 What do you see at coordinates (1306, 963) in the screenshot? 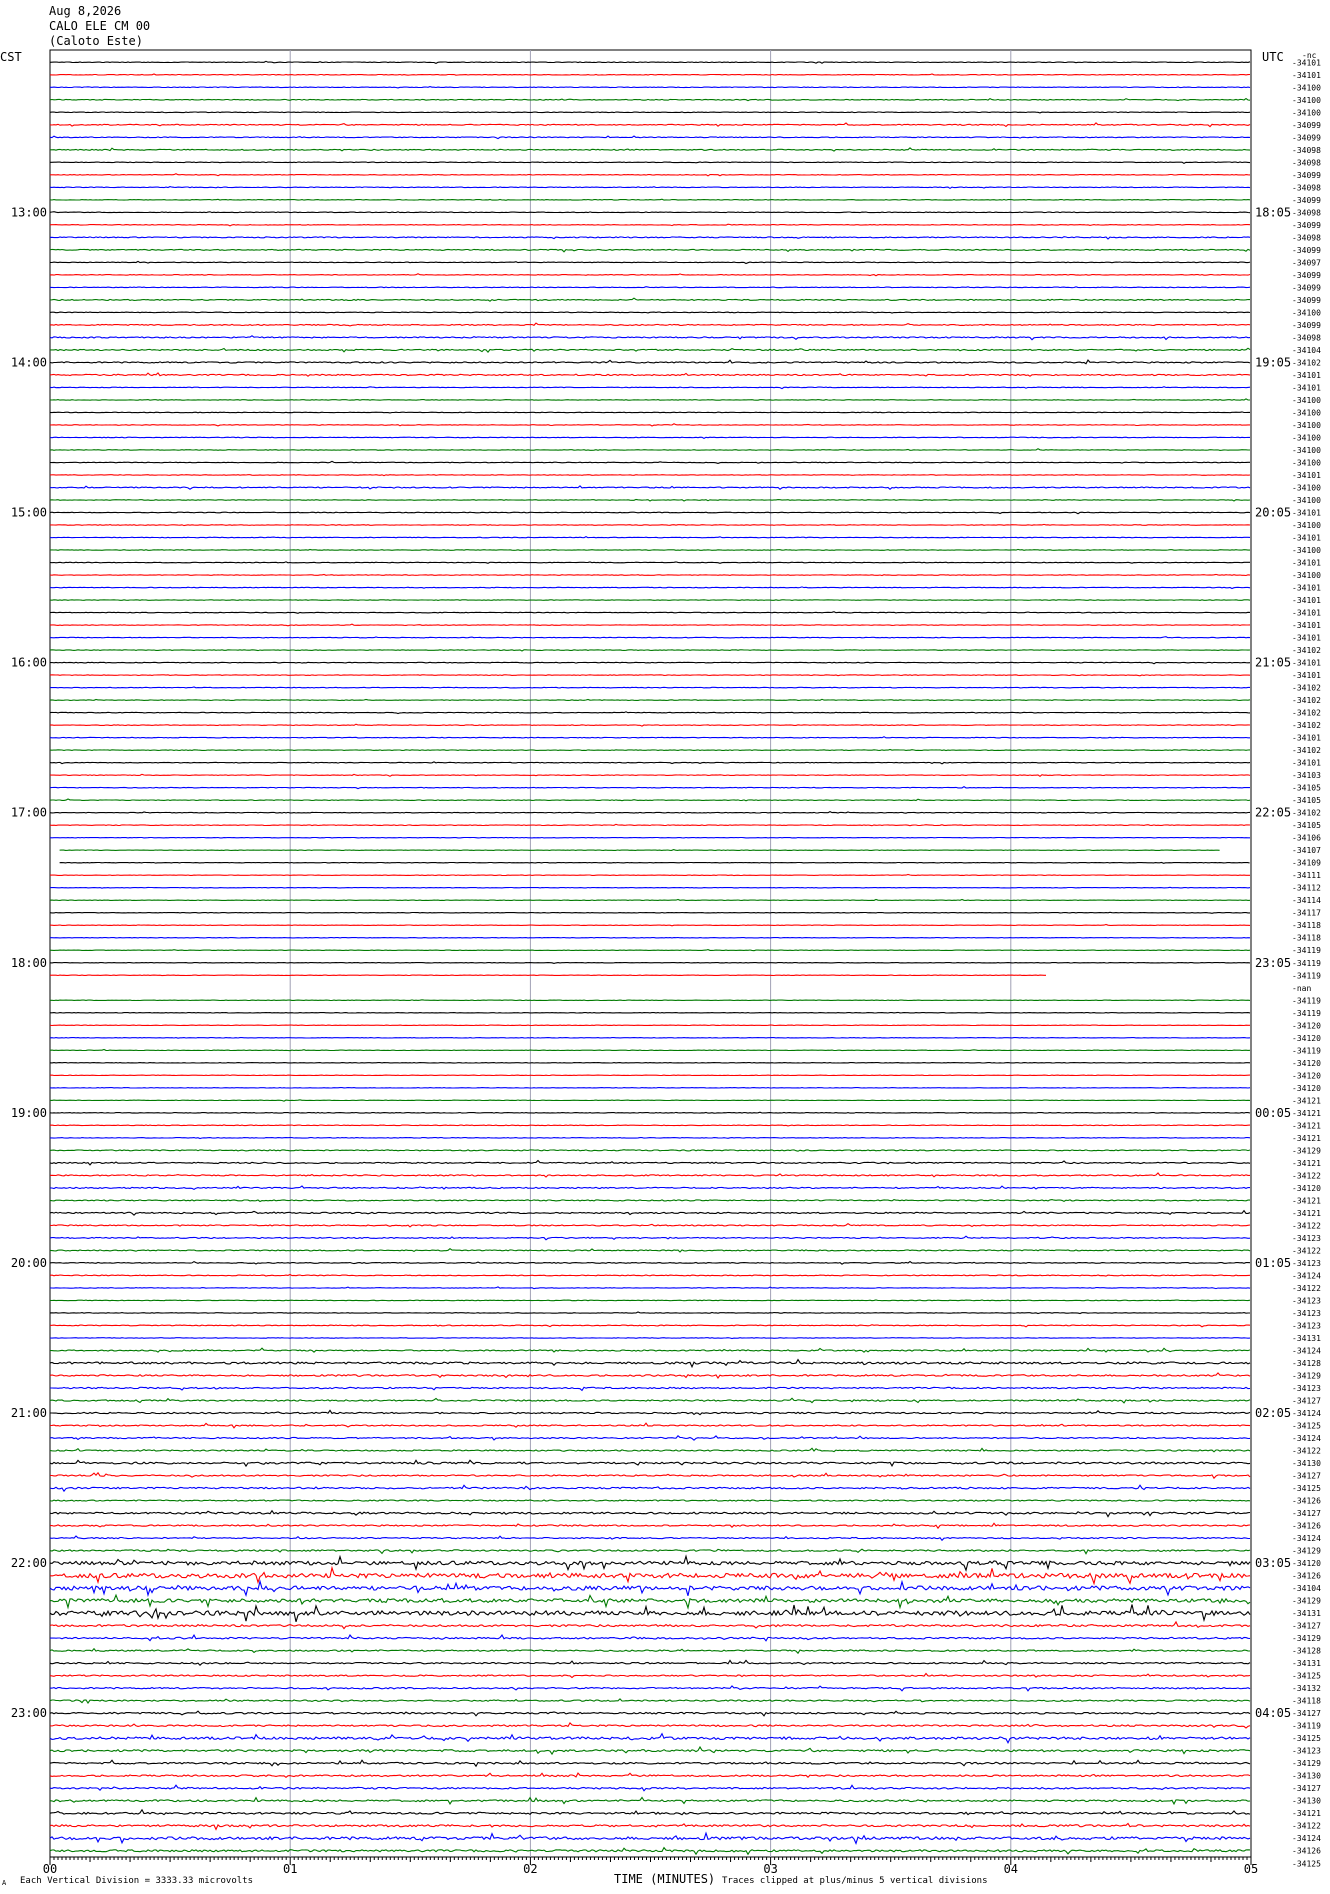
I see `trace-value-label: -34119` at bounding box center [1306, 963].